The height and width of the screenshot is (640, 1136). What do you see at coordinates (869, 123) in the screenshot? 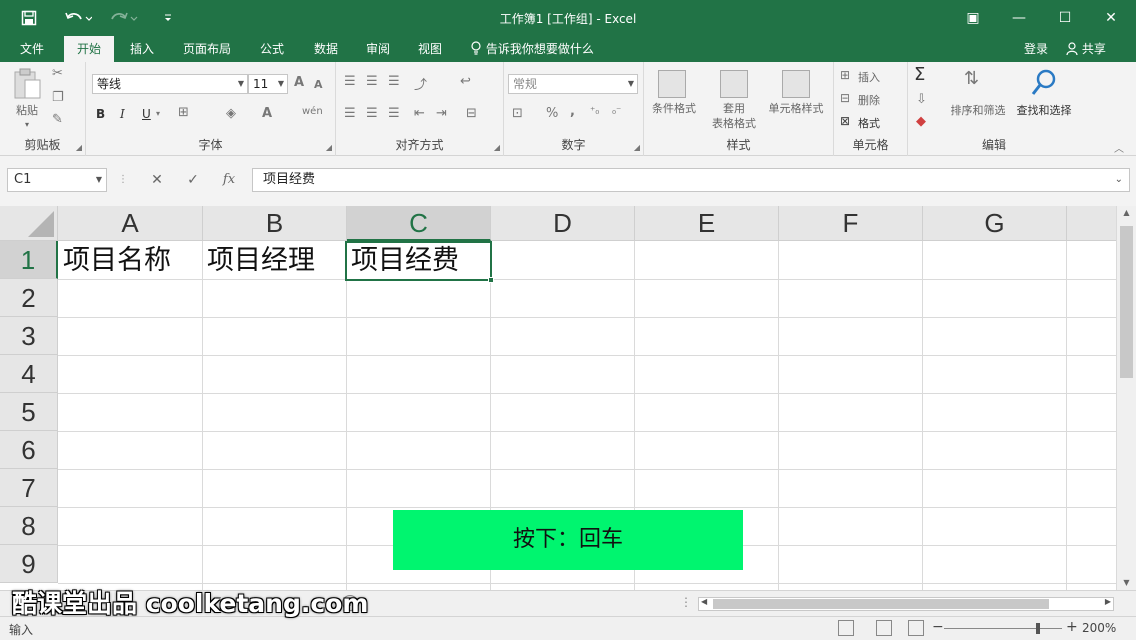
I see `format-cells-button: 格式` at bounding box center [869, 123].